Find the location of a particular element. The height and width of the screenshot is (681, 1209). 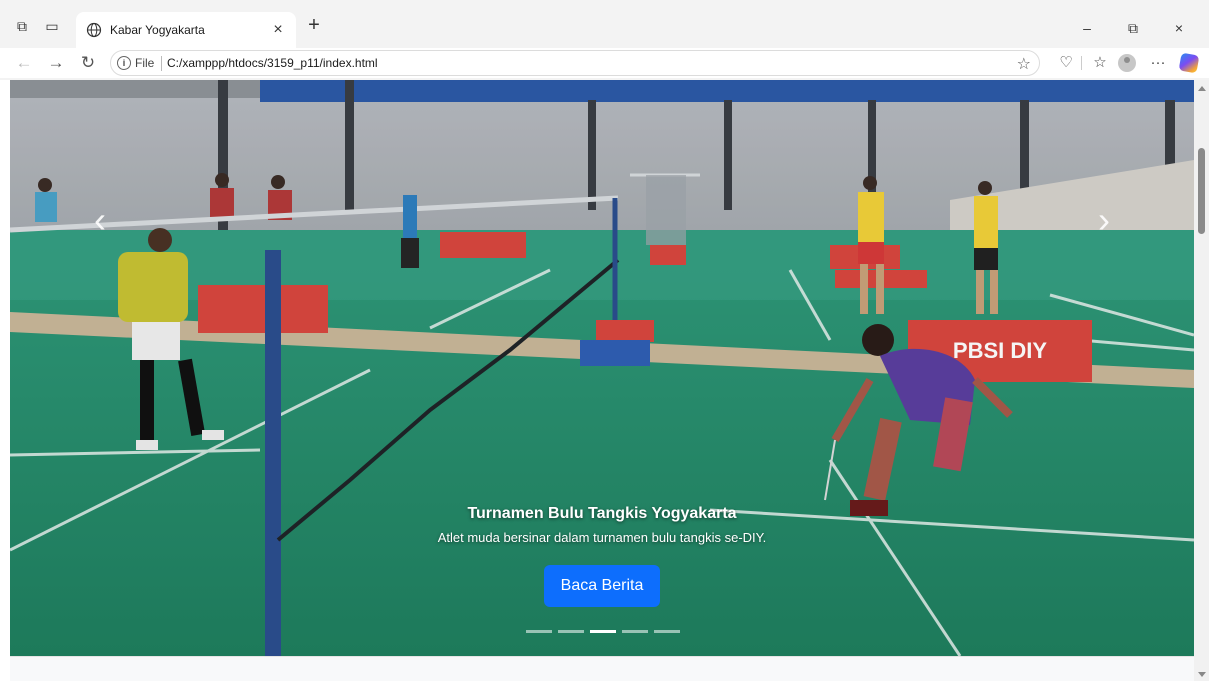

scroll-thumb is located at coordinates (1201, 191).